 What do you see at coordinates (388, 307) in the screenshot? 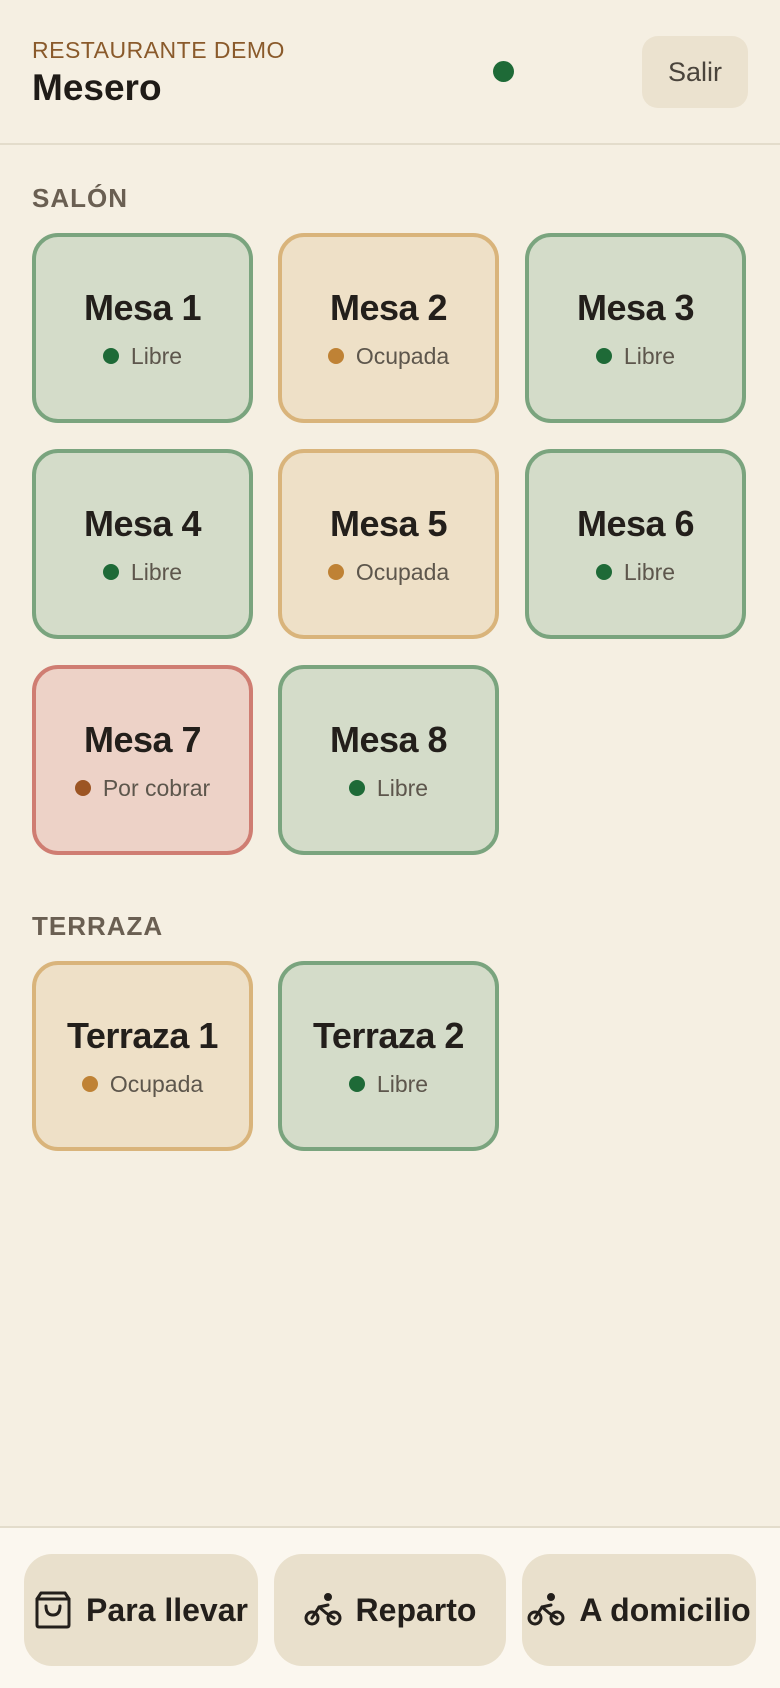
I see `table-name: Mesa 2` at bounding box center [388, 307].